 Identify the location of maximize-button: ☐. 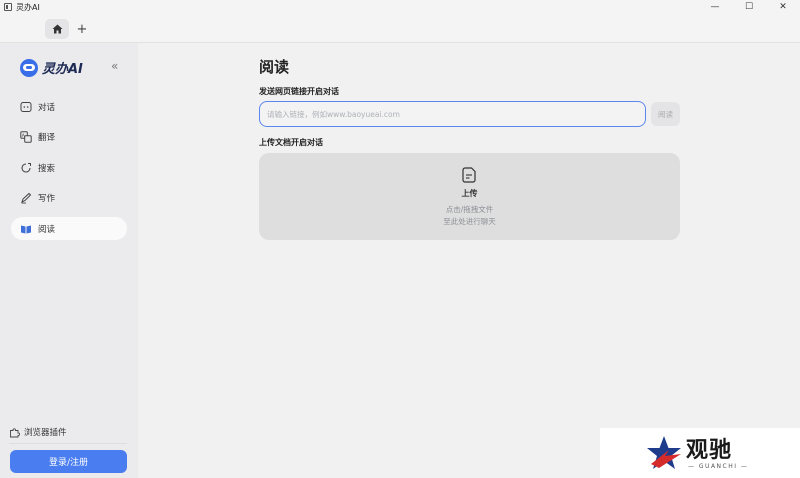
(749, 7).